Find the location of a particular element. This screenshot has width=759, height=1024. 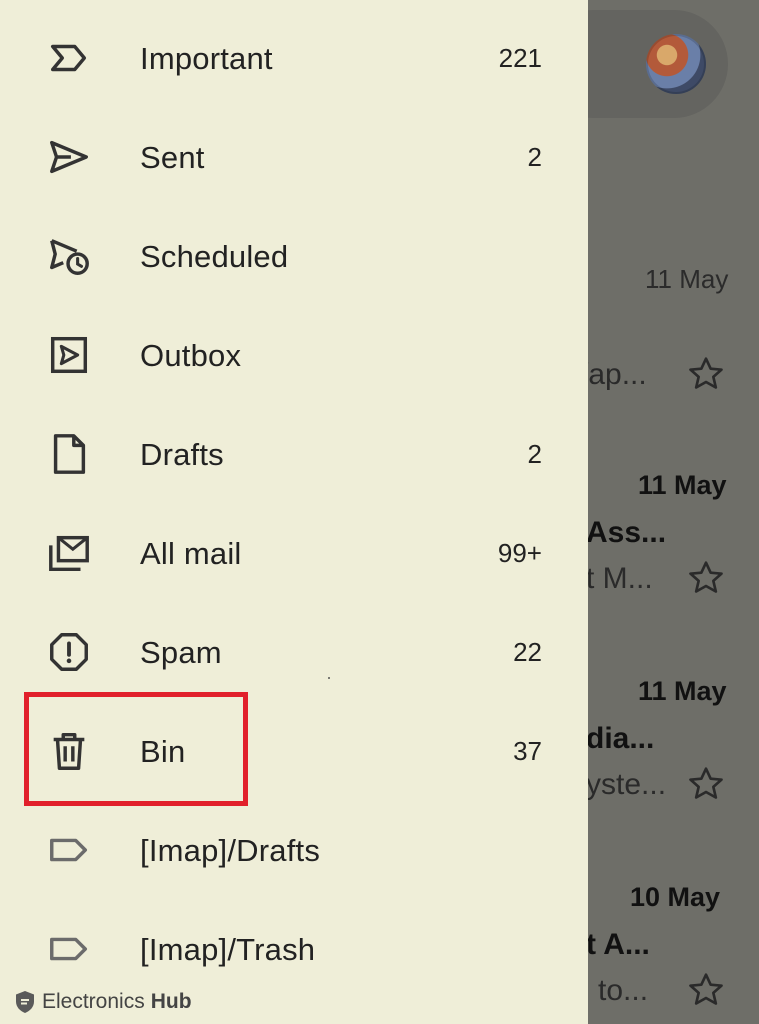

watermark-hub: Hub is located at coordinates (171, 1001).